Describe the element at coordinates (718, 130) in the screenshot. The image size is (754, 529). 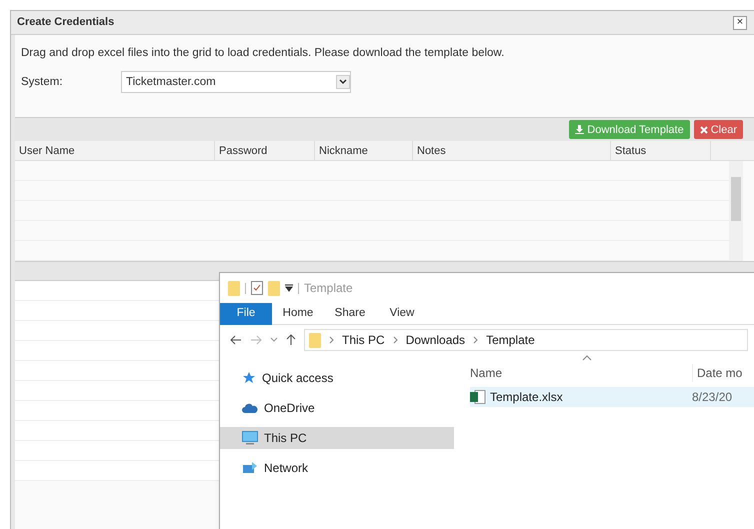
I see `clear-button: Clear` at that location.